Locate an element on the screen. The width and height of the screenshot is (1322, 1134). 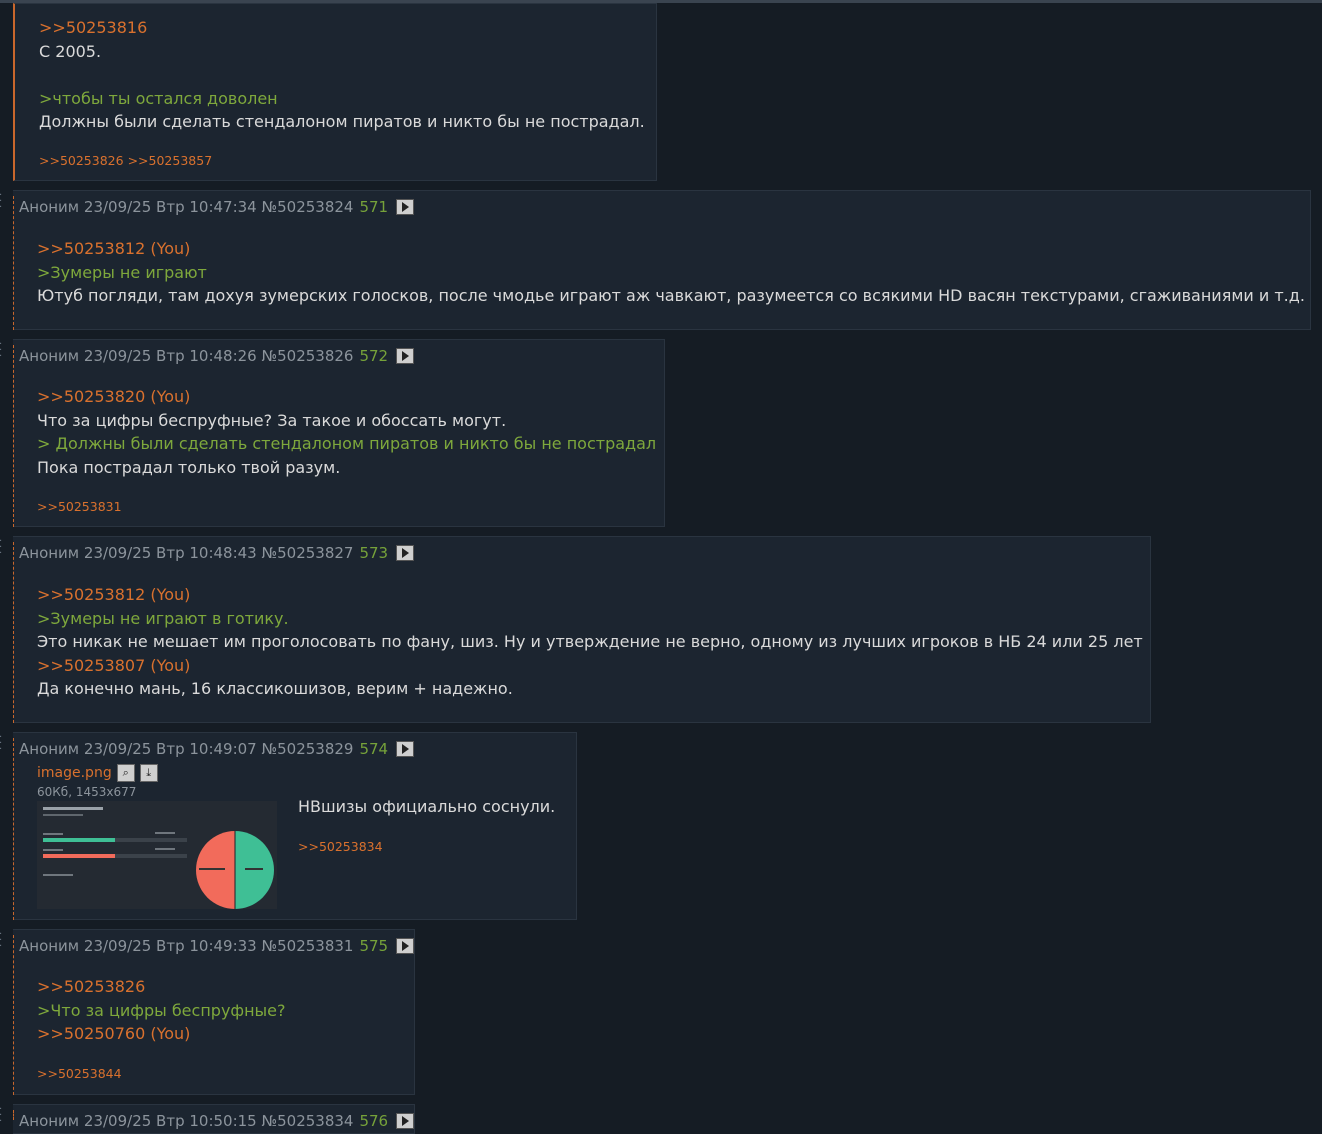
post-line: >>50253820 (You) is located at coordinates (346, 397).